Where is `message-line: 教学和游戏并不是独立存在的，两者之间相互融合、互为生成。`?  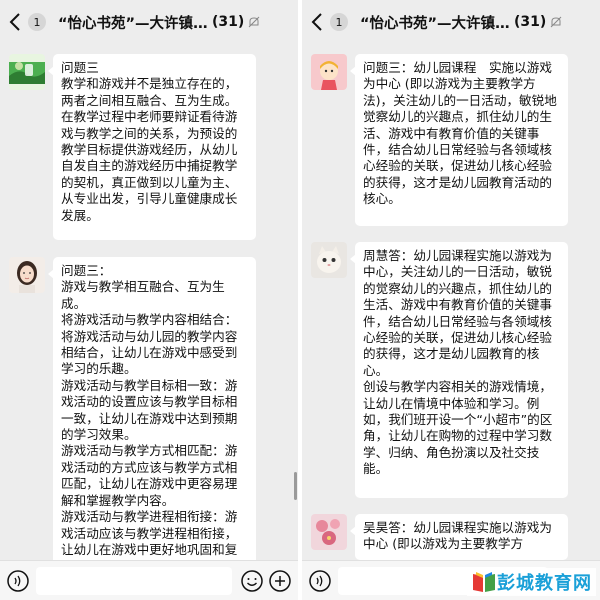 message-line: 教学和游戏并不是独立存在的，两者之间相互融合、互为生成。 is located at coordinates (149, 92).